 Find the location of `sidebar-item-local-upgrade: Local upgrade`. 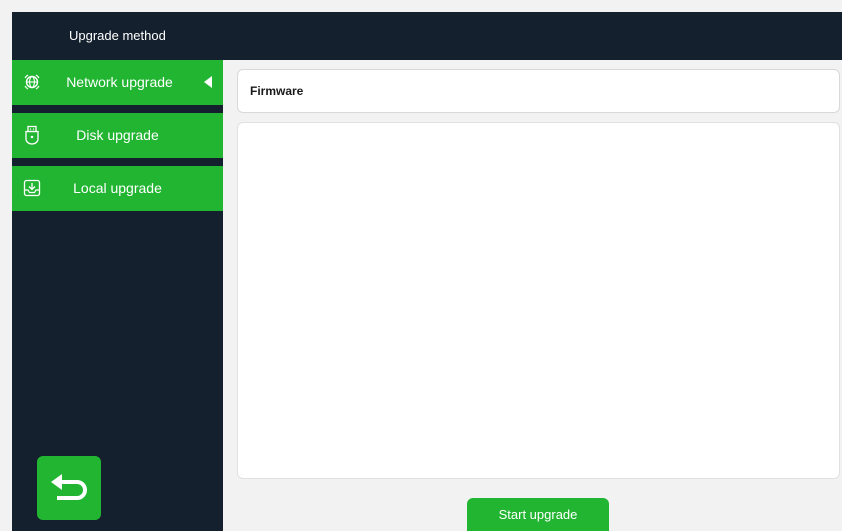

sidebar-item-local-upgrade: Local upgrade is located at coordinates (117, 188).